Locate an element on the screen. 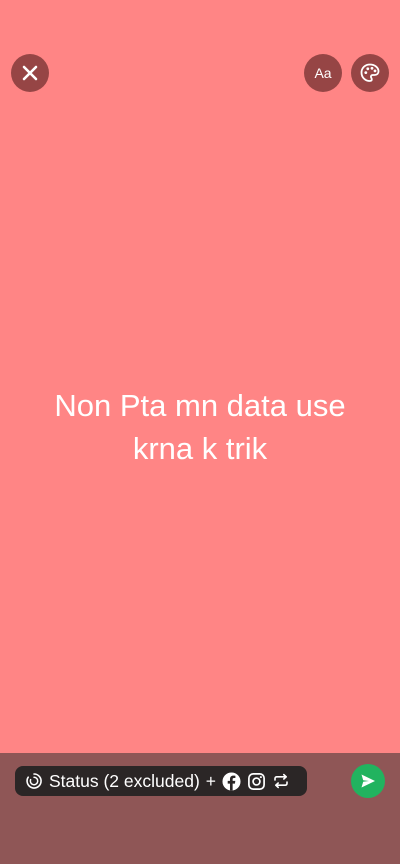 This screenshot has width=400, height=864. color-palette-button is located at coordinates (370, 73).